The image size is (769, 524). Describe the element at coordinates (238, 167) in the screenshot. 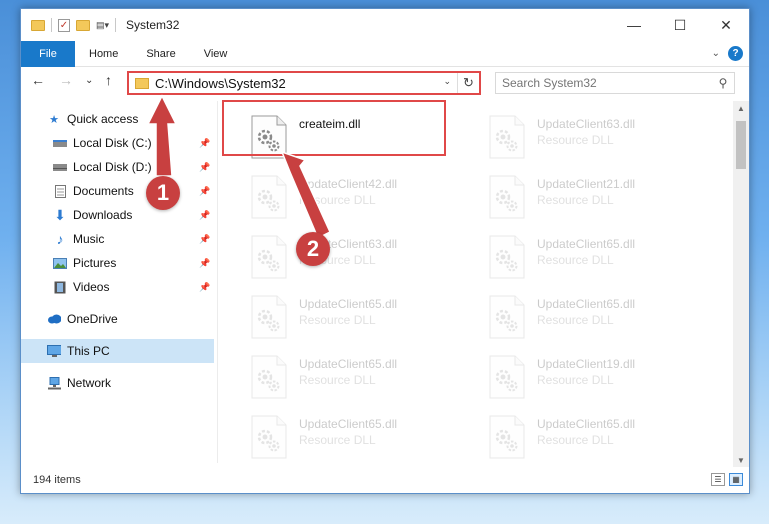

I see `annotation-arrows` at that location.